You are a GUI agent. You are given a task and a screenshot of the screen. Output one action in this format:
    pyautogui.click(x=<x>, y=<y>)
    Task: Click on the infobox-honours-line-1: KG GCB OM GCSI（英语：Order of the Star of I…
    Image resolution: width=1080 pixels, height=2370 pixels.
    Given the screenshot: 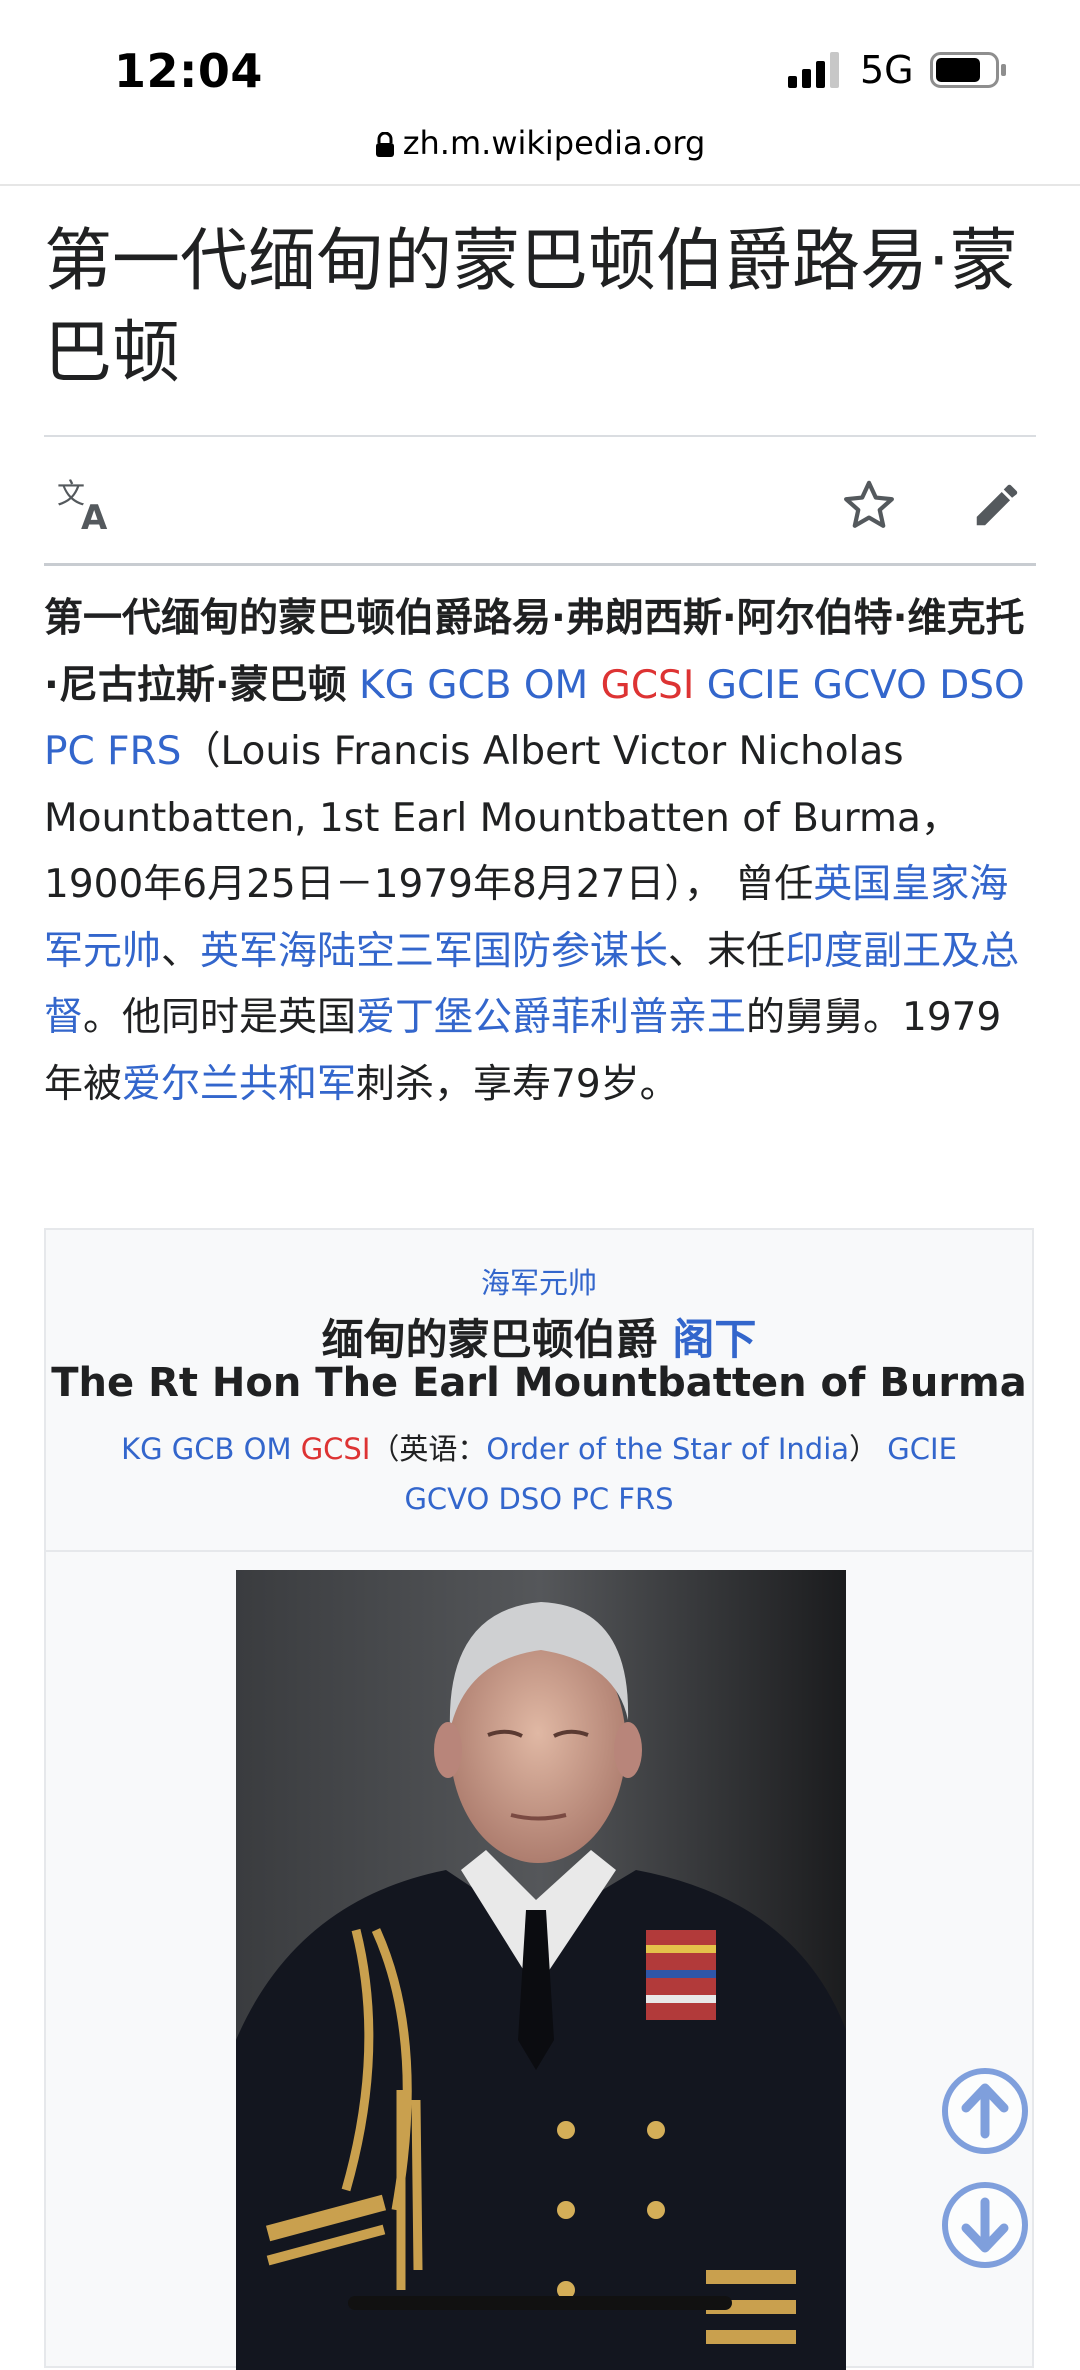 What is the action you would take?
    pyautogui.click(x=539, y=1447)
    